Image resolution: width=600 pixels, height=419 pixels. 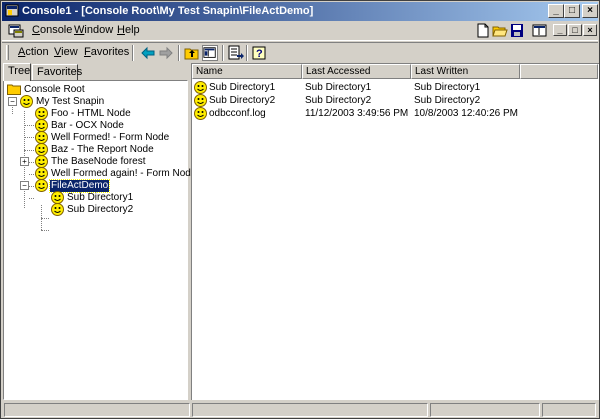 What do you see at coordinates (97, 90) in the screenshot?
I see `tree-item-console-root: Console Root` at bounding box center [97, 90].